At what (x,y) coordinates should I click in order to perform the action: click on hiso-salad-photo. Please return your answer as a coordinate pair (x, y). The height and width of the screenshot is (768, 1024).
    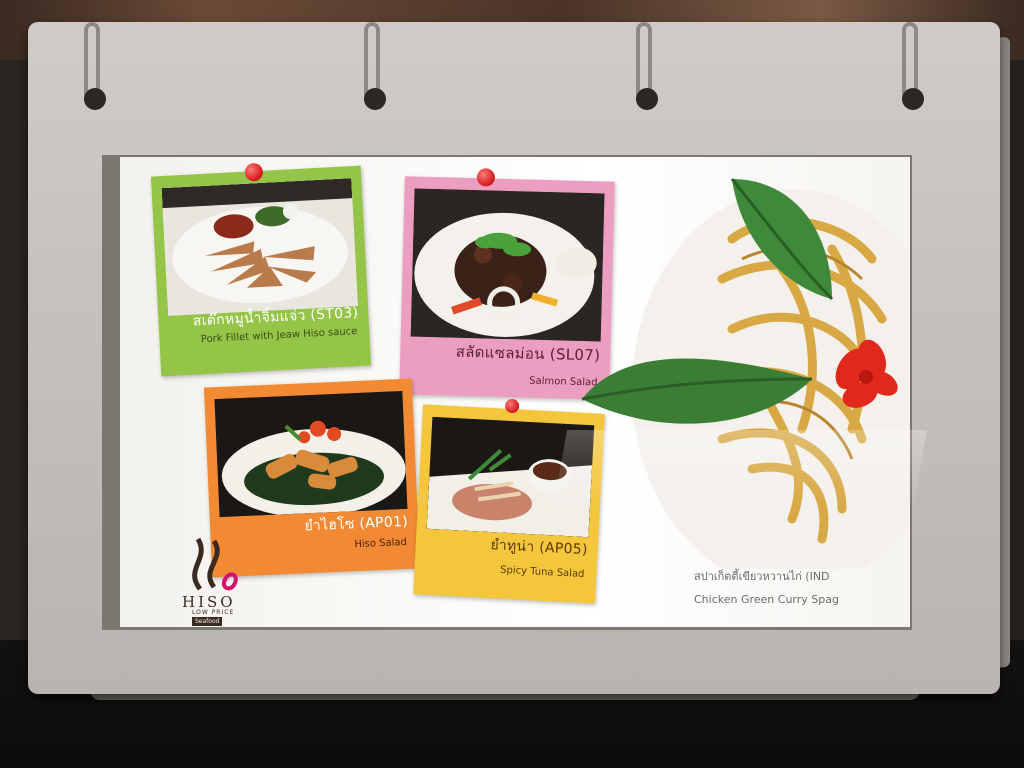
    Looking at the image, I should click on (311, 454).